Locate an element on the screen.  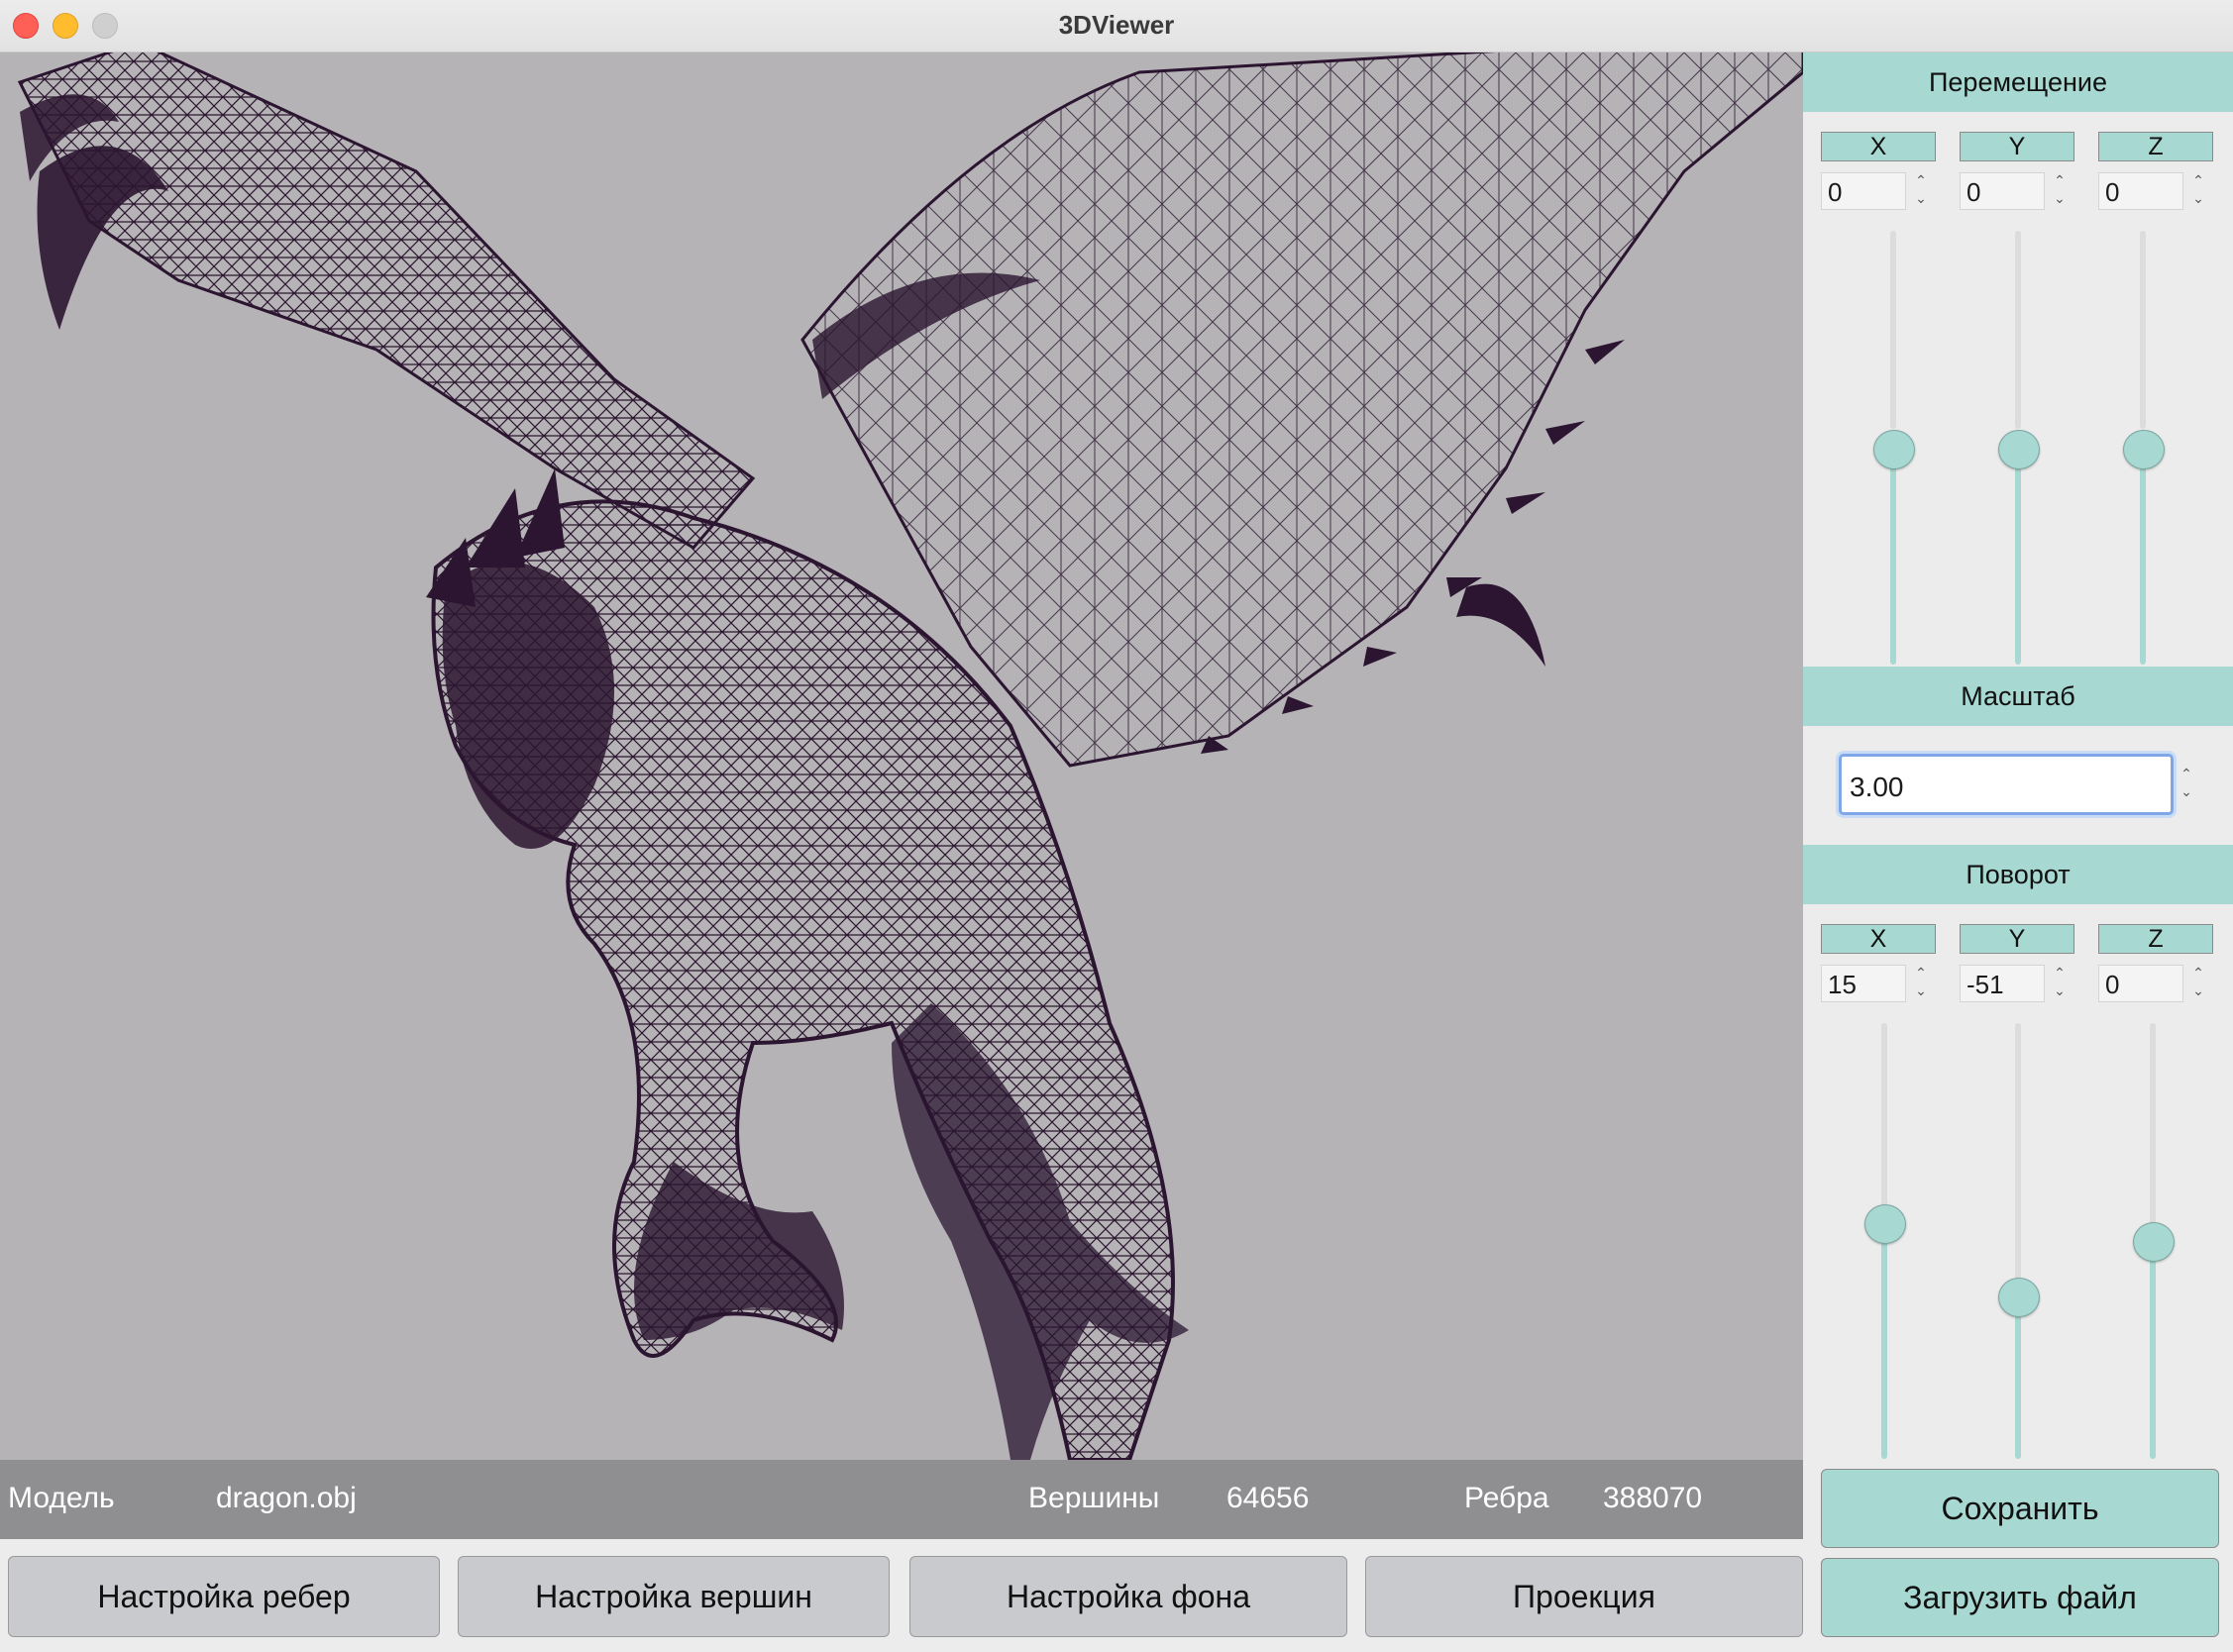
translation-x-label: X is located at coordinates (1878, 146).